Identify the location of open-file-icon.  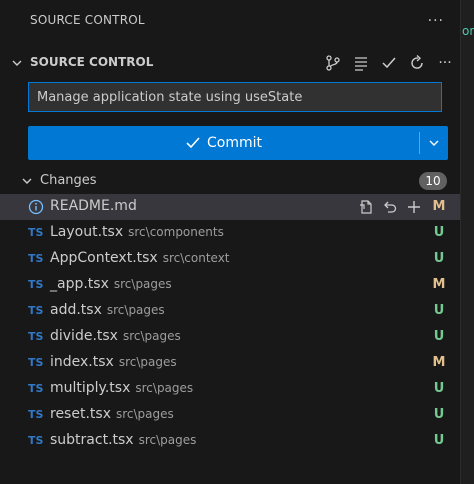
(366, 207).